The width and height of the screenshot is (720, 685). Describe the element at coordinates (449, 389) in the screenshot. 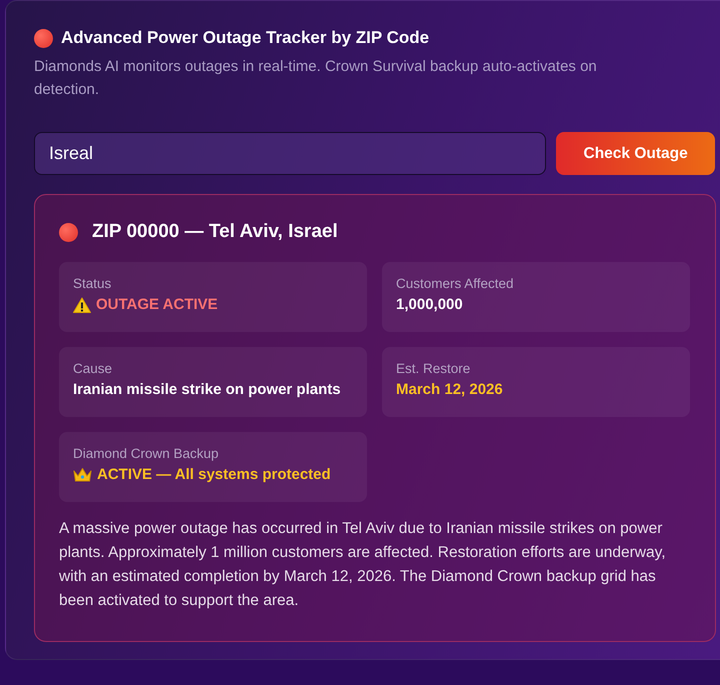

I see `info-value: March 12, 2026` at that location.